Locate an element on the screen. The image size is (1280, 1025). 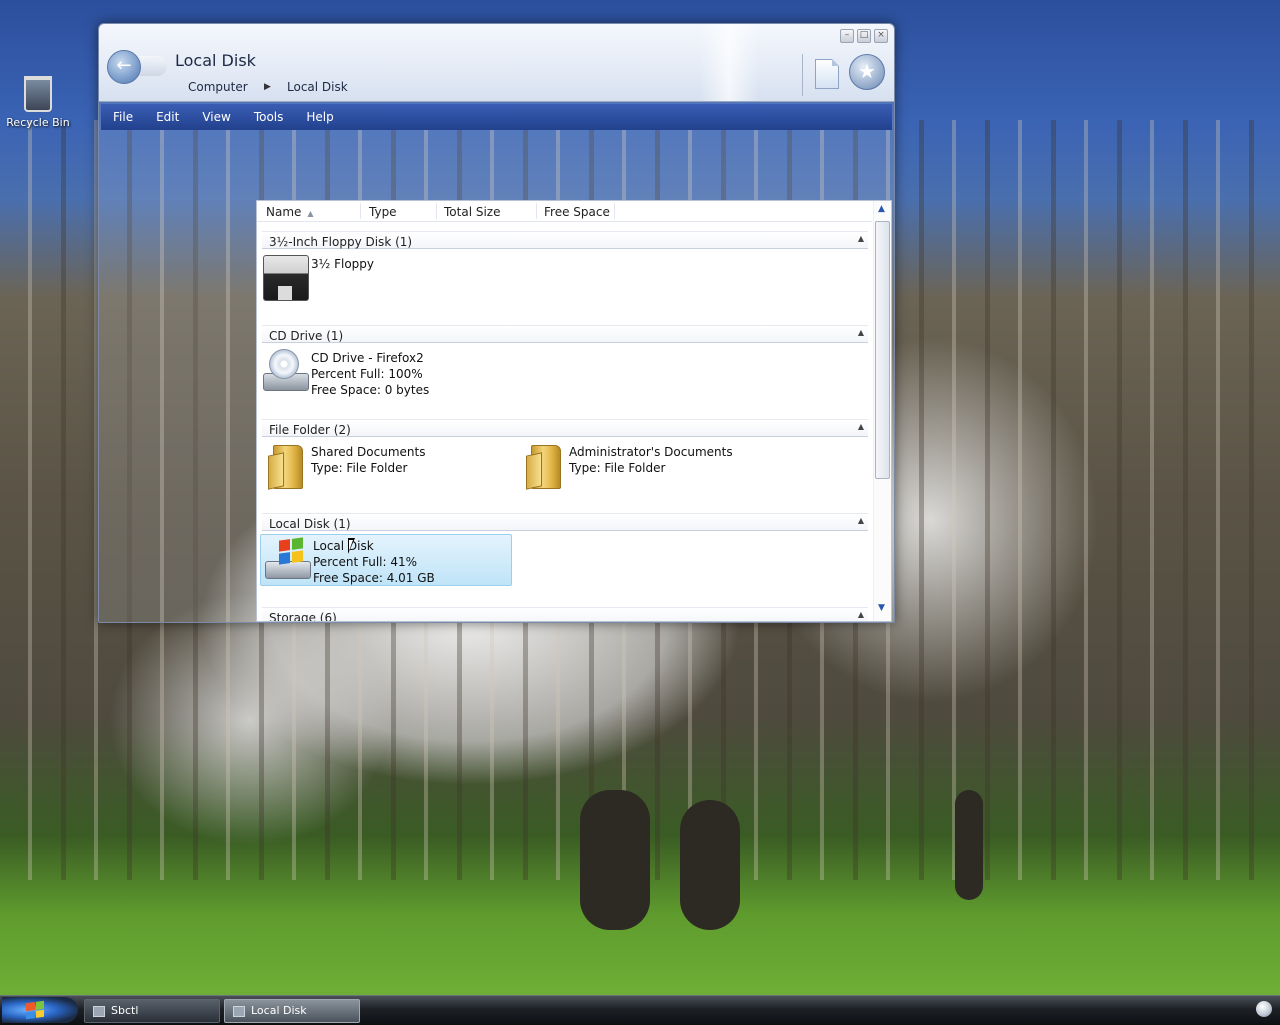
cd-disc is located at coordinates (284, 364).